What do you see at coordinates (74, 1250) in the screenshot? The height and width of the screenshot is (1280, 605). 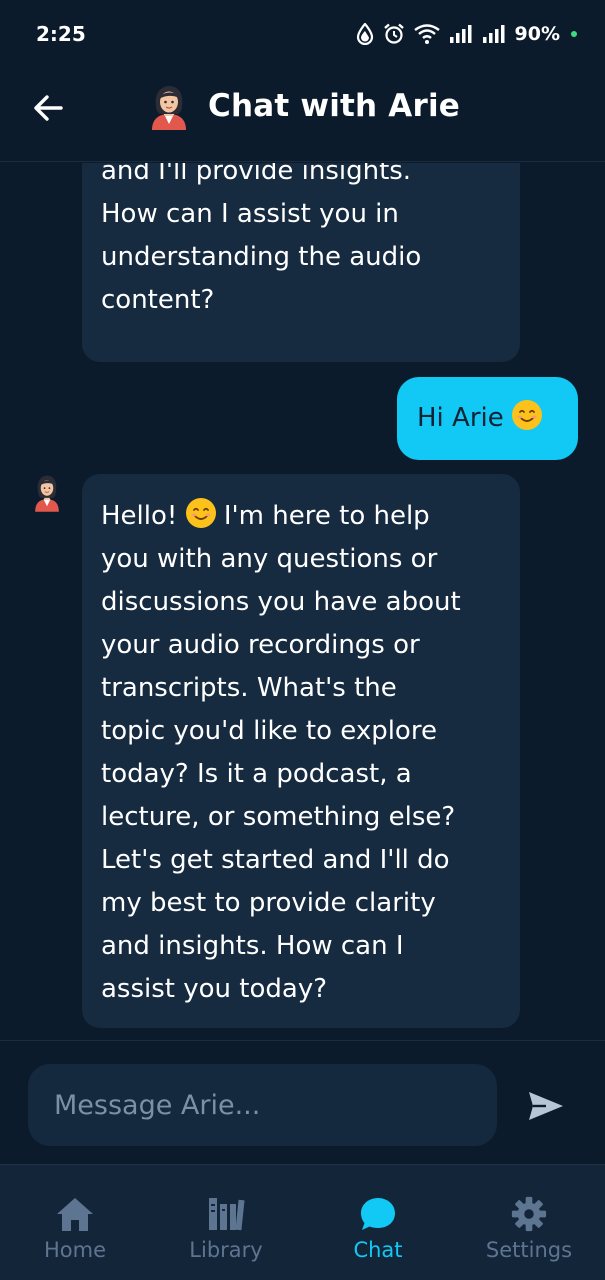 I see `nav-label: Home` at bounding box center [74, 1250].